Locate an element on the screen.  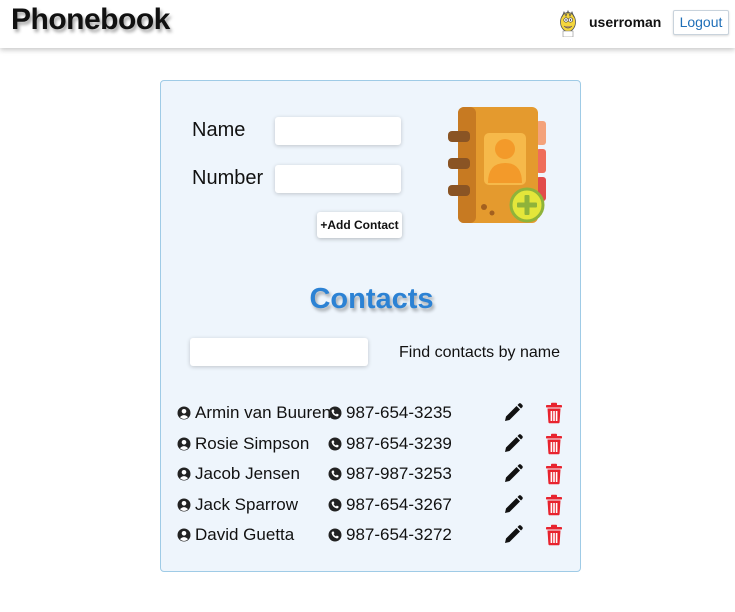
contact-row: Armin van Buuren 987-654-3235 is located at coordinates (373, 413).